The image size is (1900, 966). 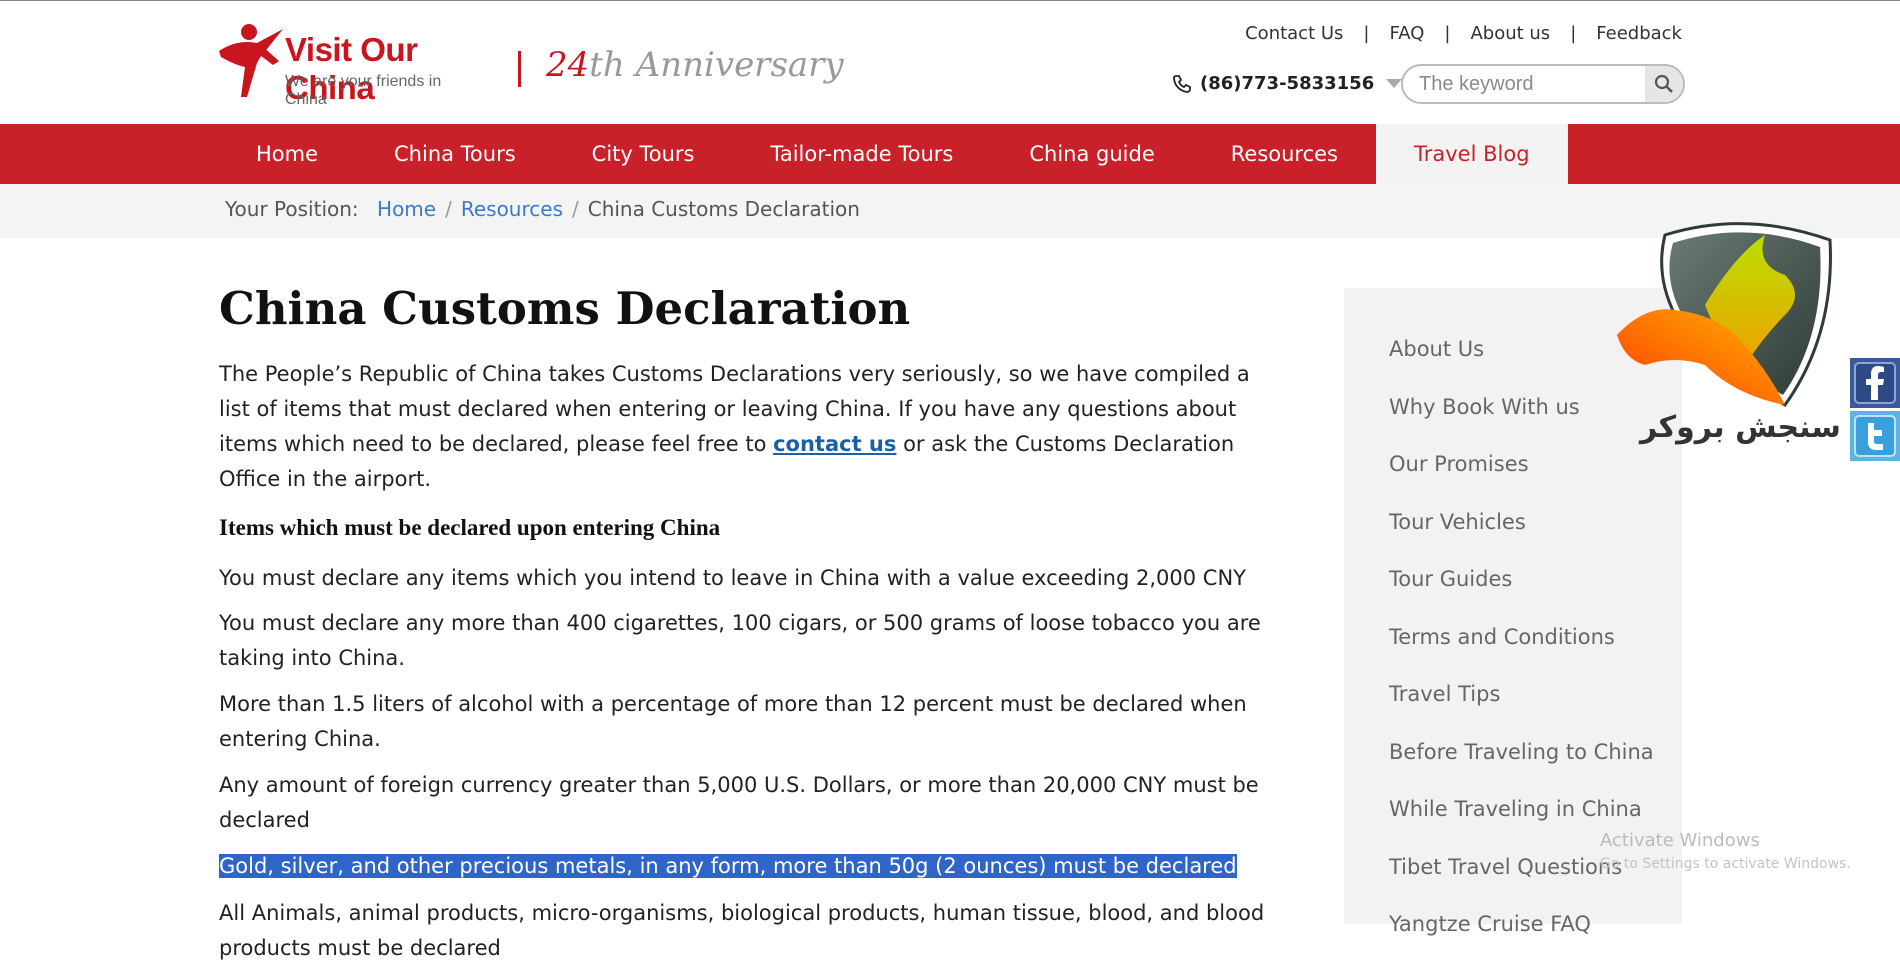 I want to click on facebook-share-button, so click(x=1875, y=383).